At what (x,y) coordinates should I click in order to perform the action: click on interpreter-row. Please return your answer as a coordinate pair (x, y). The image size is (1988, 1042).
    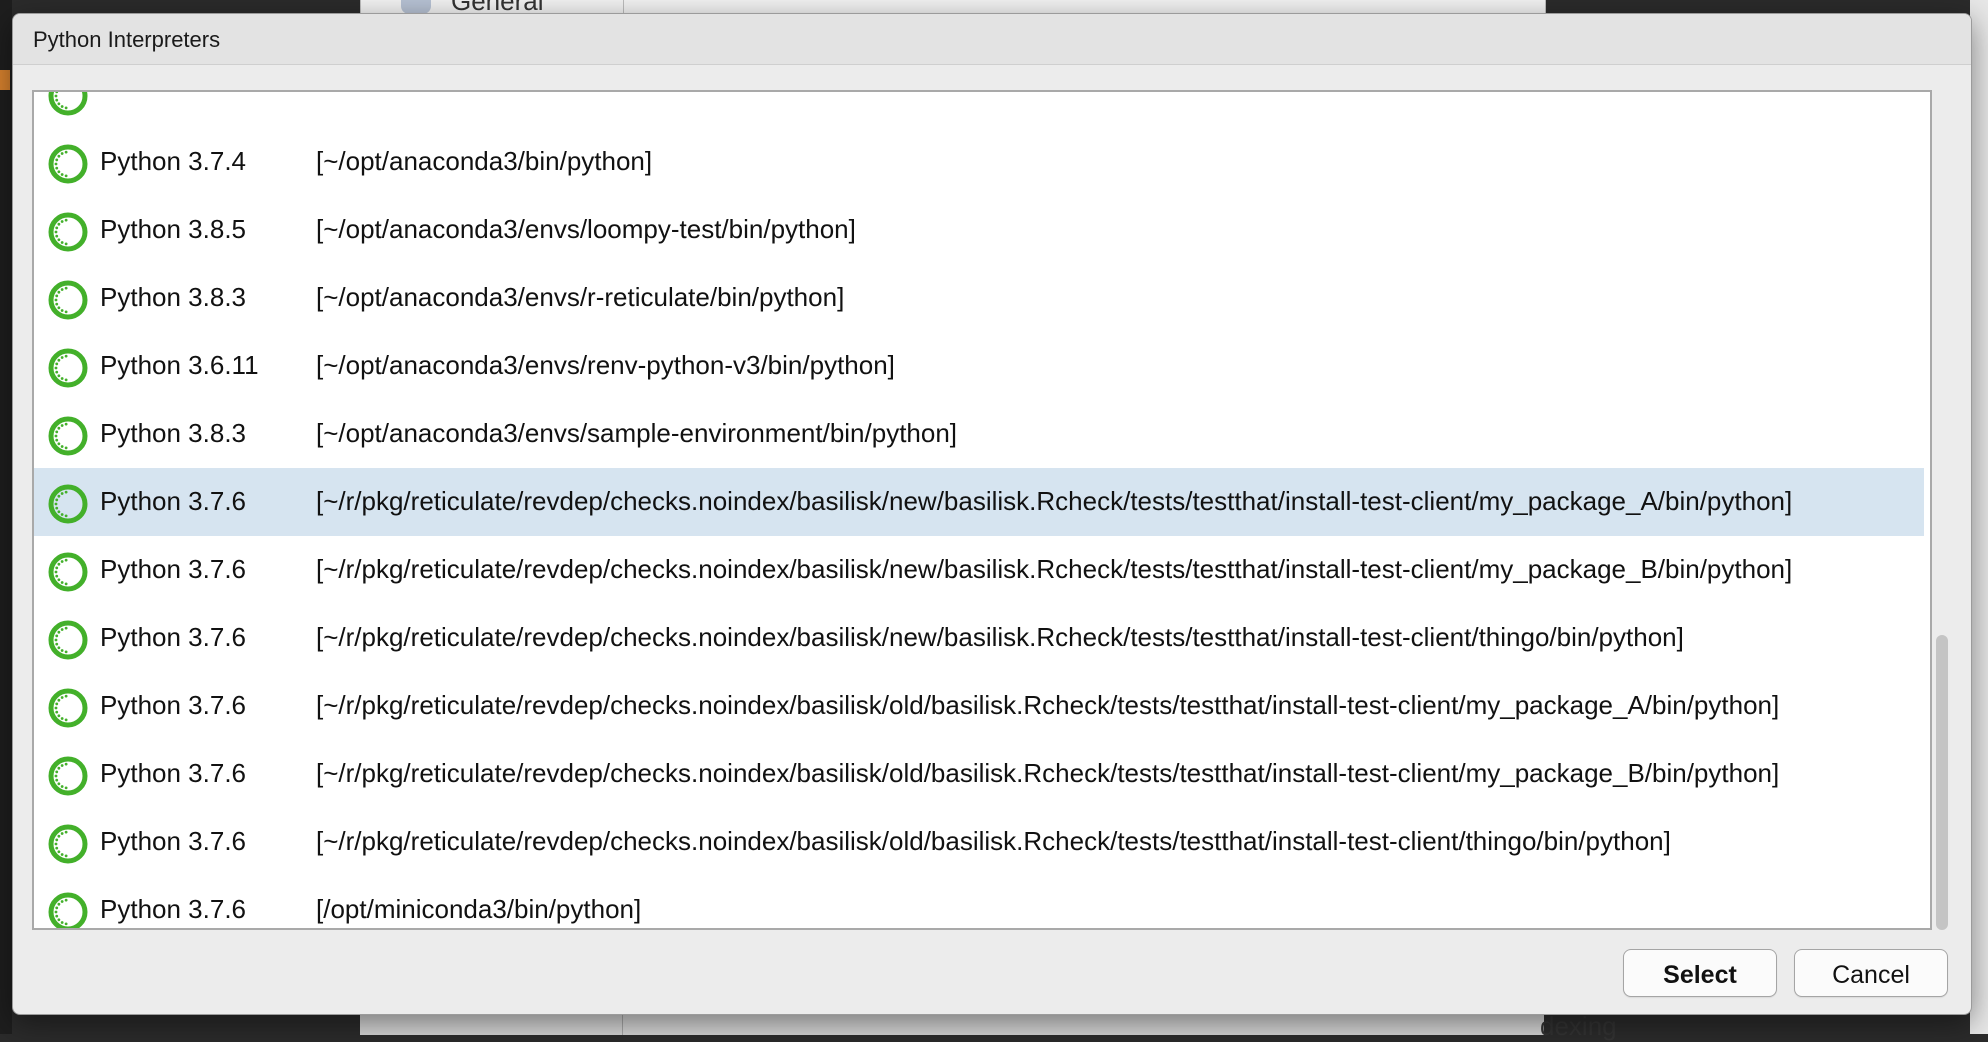
    Looking at the image, I should click on (979, 110).